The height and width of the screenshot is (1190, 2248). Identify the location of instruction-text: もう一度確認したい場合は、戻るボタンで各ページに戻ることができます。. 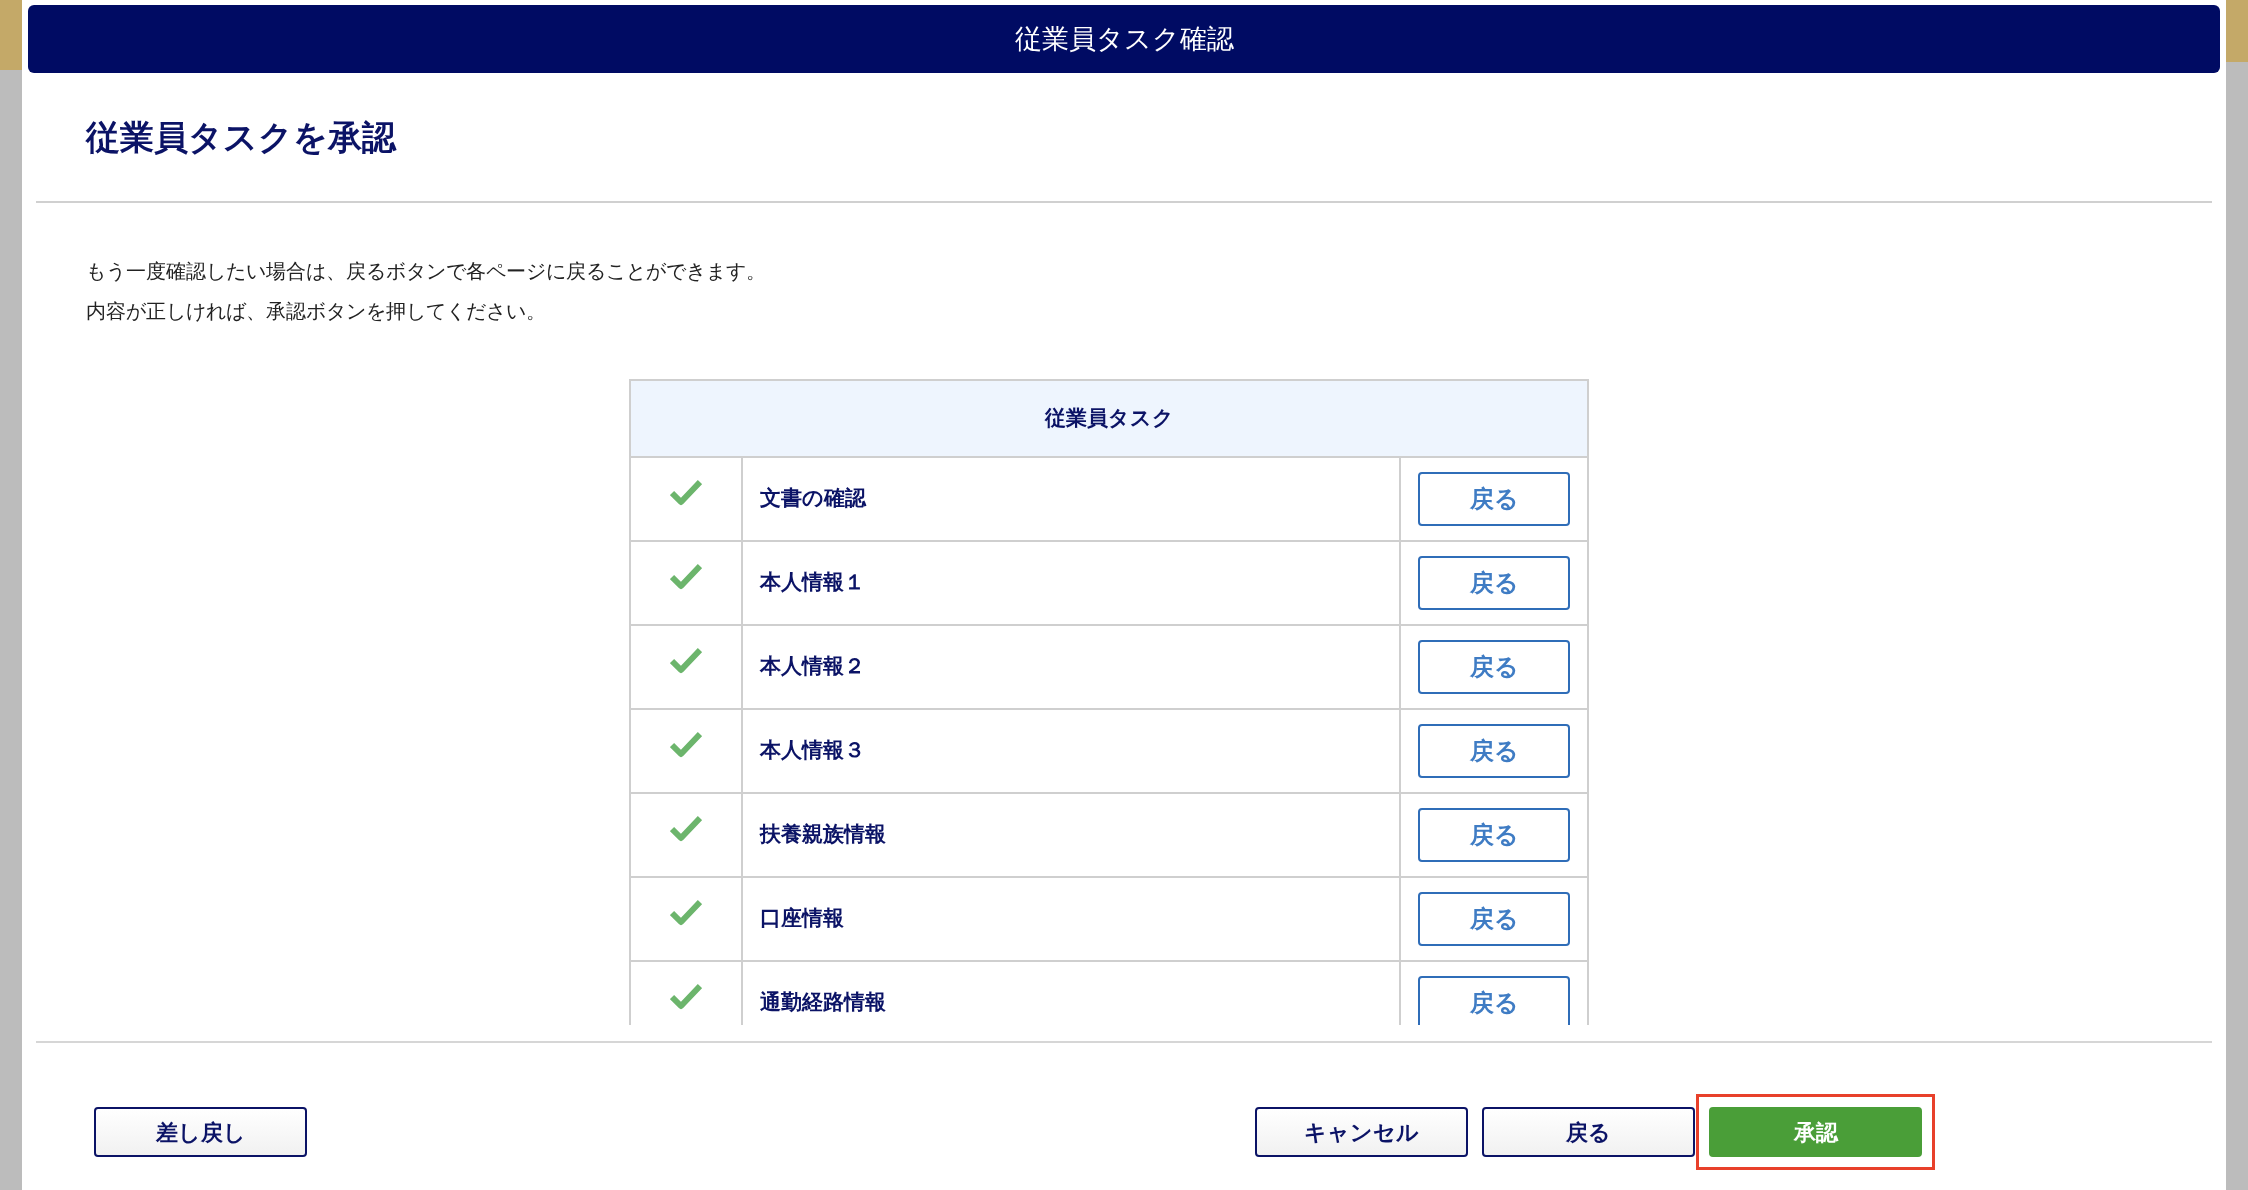
(426, 271).